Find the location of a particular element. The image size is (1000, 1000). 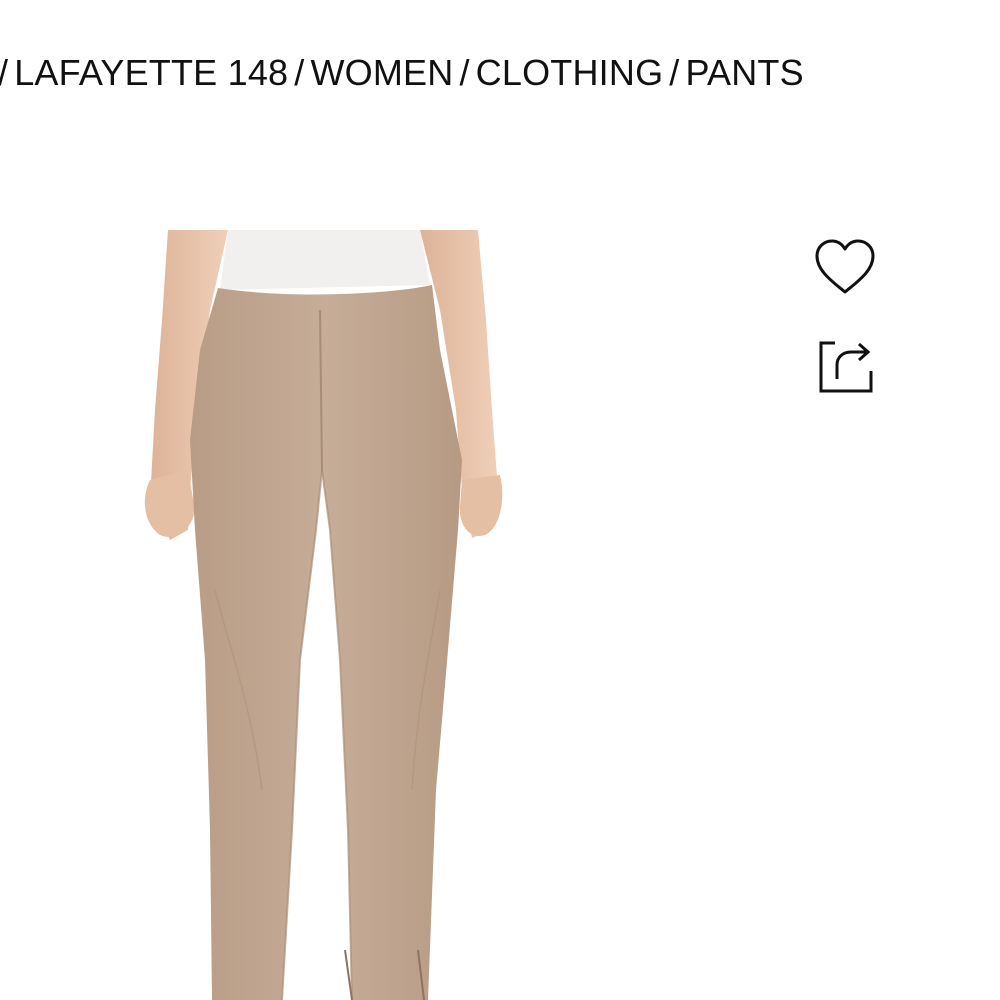

wishlist-button is located at coordinates (845, 267).